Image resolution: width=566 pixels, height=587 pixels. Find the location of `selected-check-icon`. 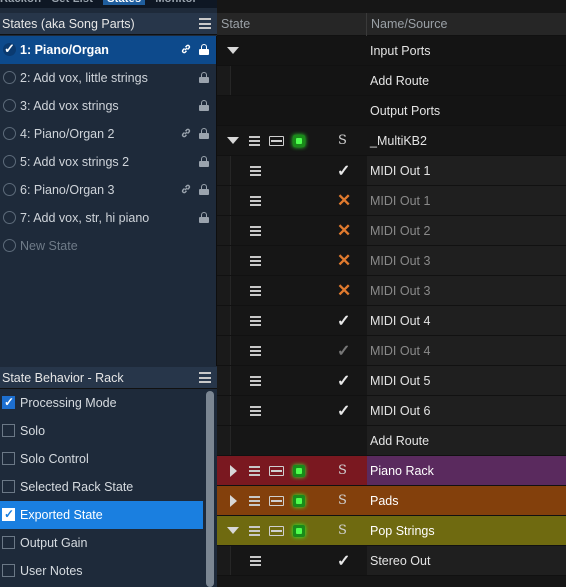

selected-check-icon is located at coordinates (9, 49).